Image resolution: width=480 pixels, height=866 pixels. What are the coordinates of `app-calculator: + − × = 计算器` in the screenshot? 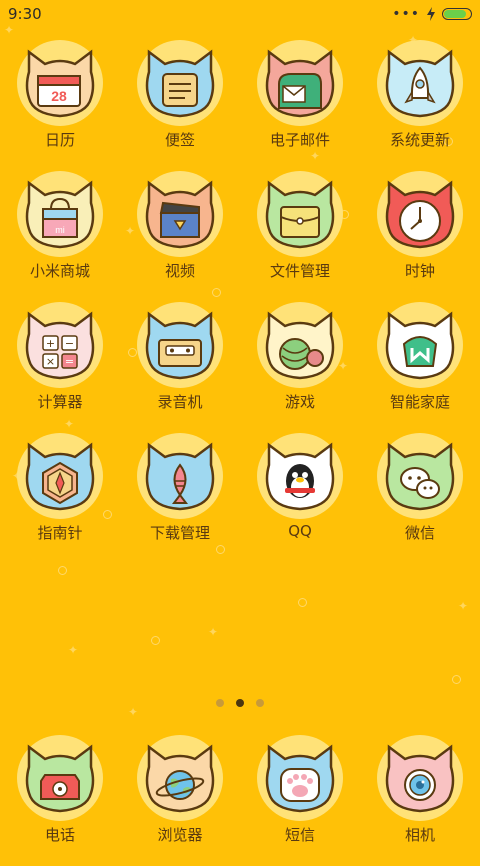 It's located at (60, 367).